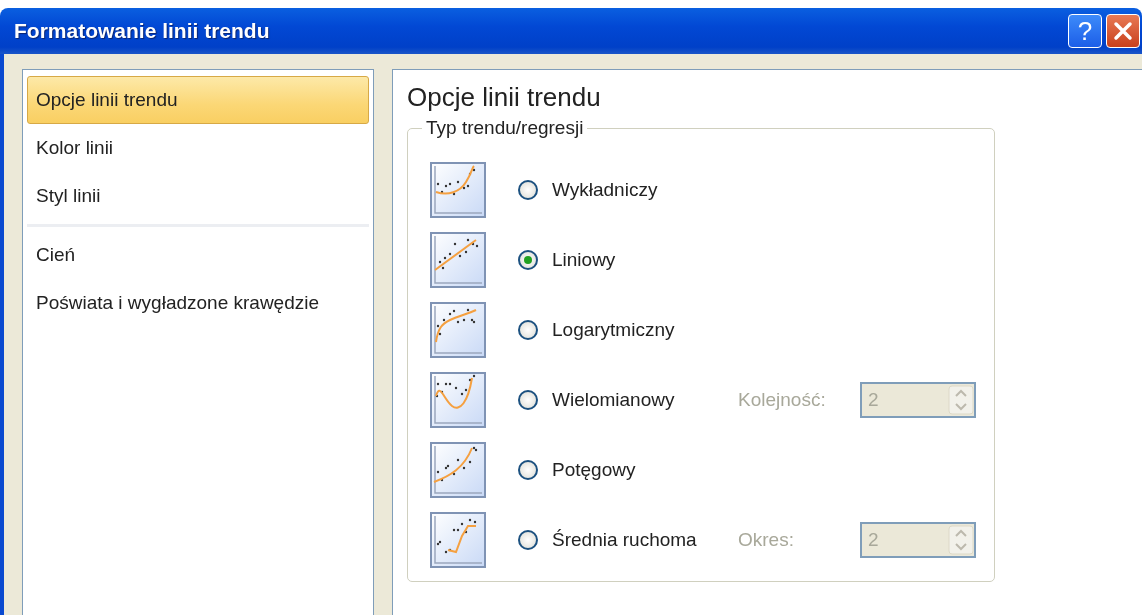 The image size is (1142, 615). What do you see at coordinates (142, 31) in the screenshot?
I see `window-title: Formatowanie linii trendu` at bounding box center [142, 31].